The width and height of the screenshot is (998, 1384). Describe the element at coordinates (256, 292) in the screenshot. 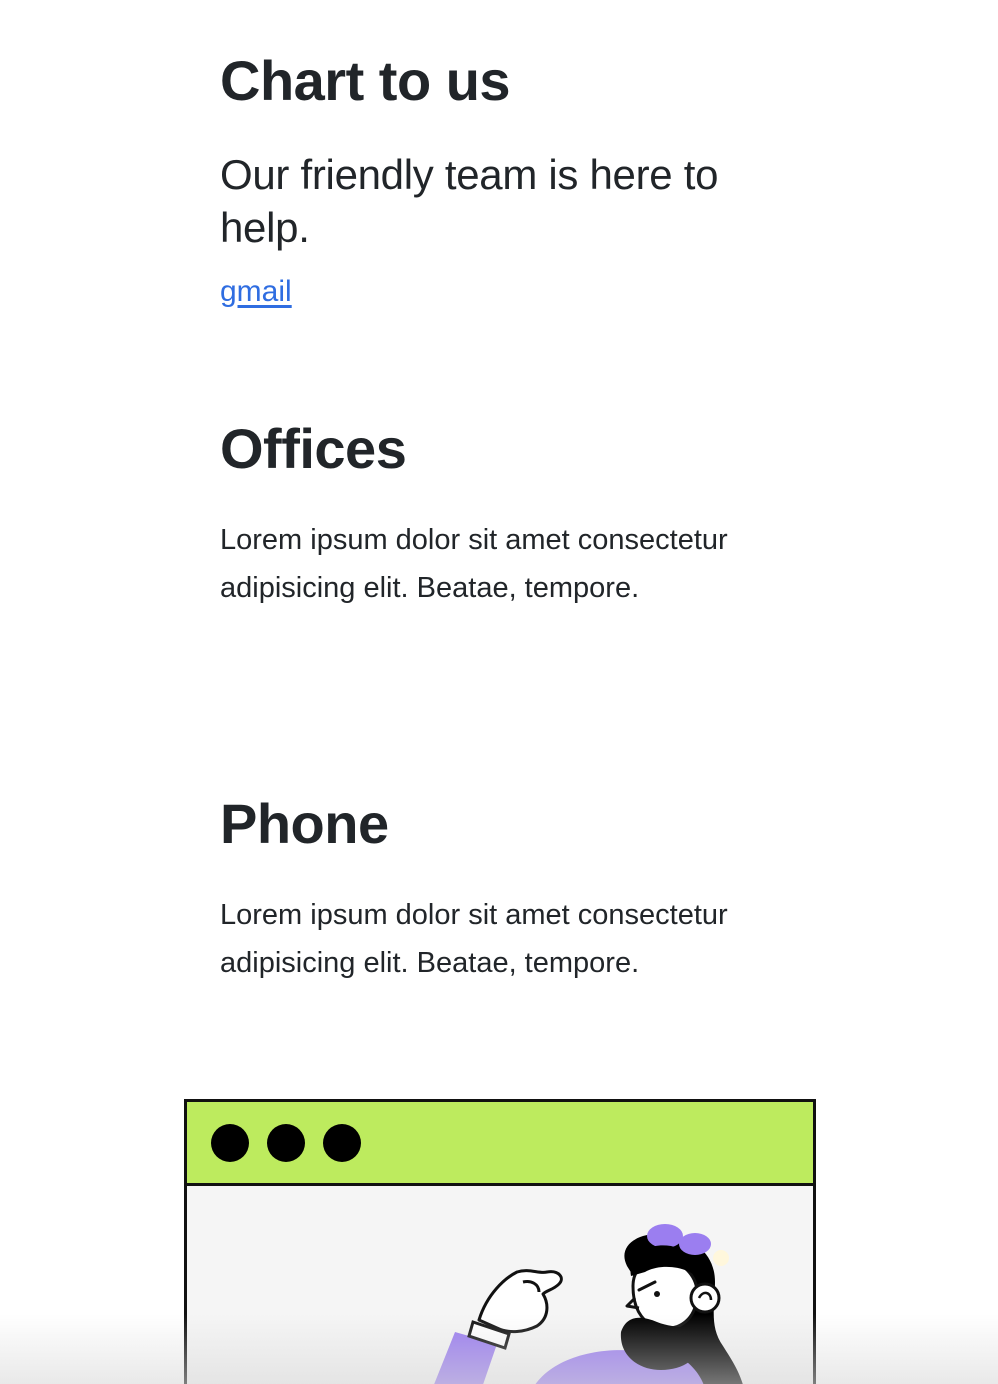

I see `gmail-link: gmail` at that location.